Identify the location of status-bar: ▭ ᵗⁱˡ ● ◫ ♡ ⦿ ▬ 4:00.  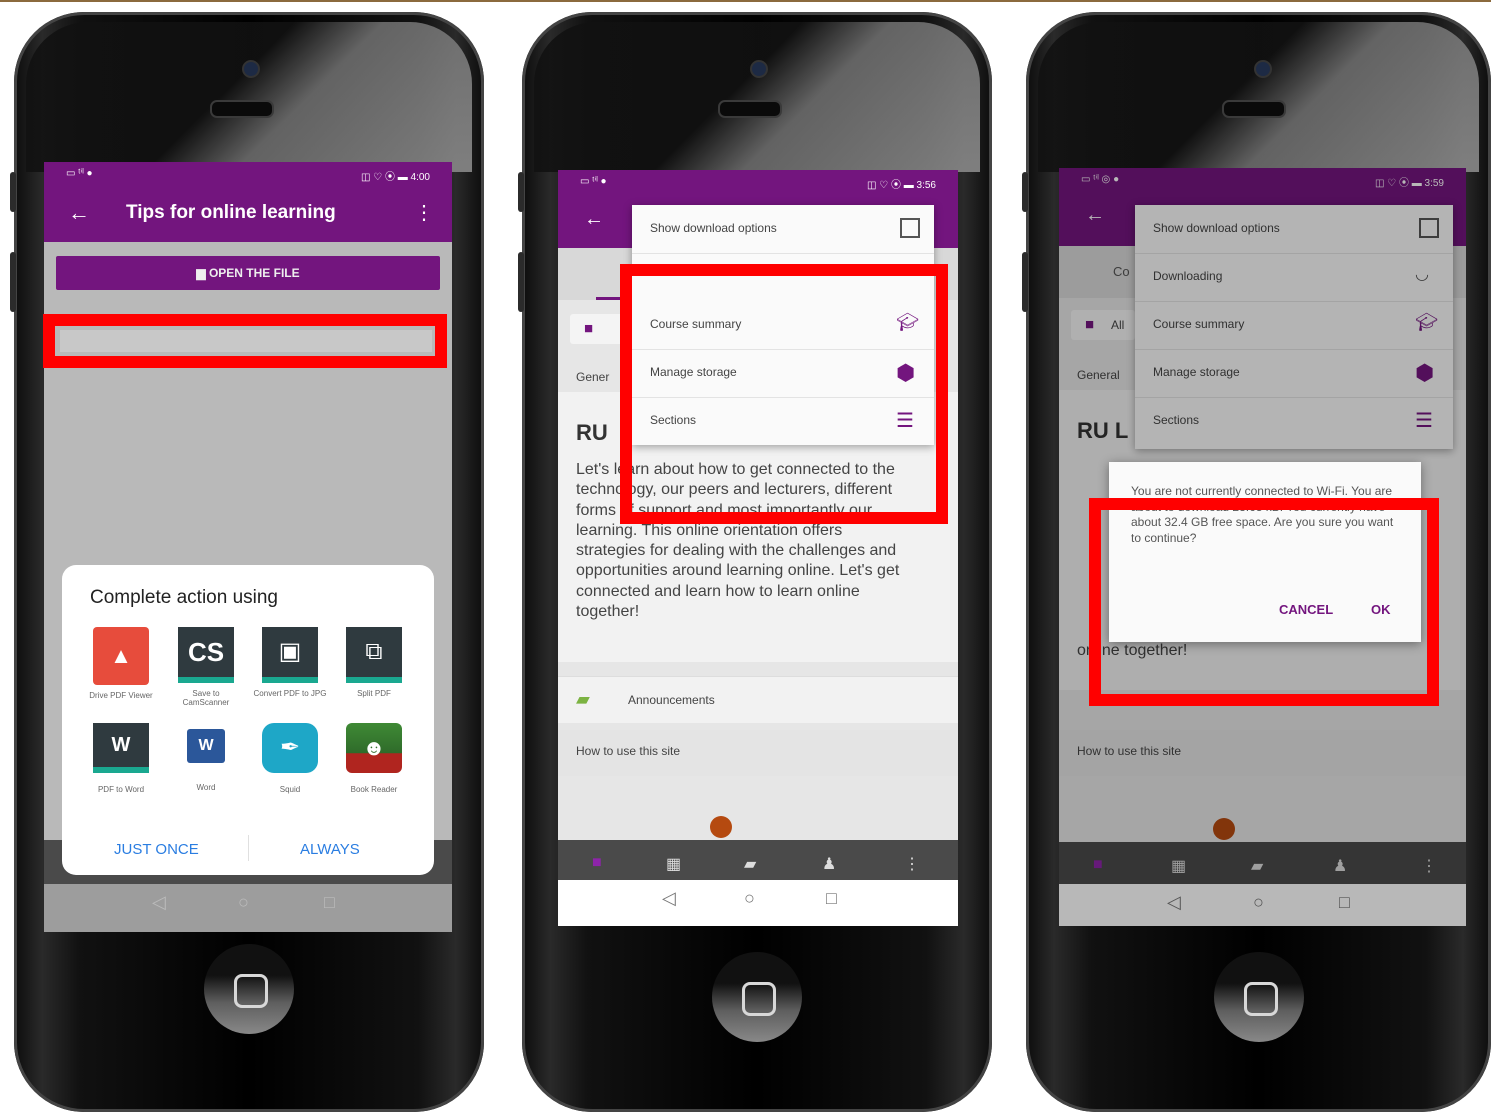
(248, 174).